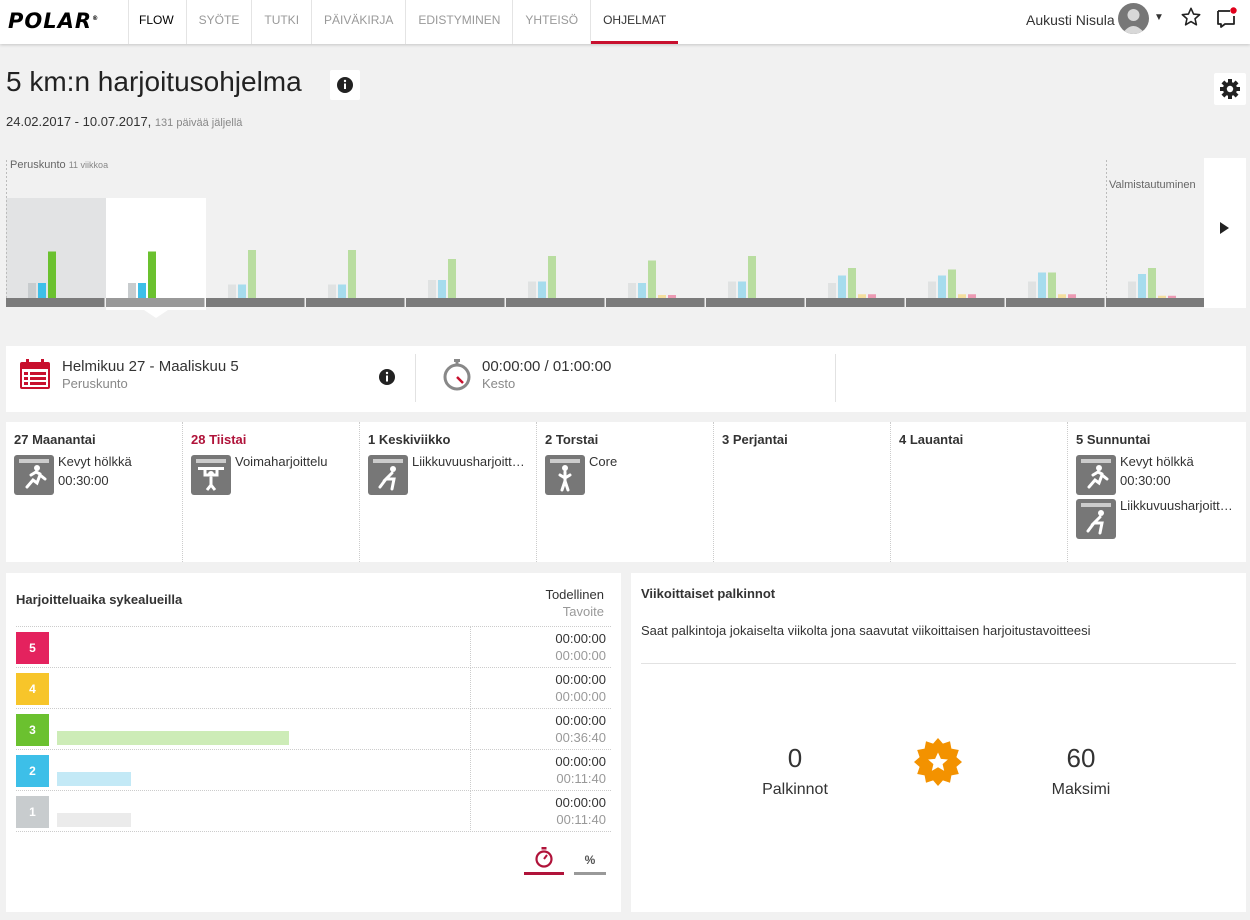 The image size is (1250, 920). Describe the element at coordinates (219, 439) in the screenshot. I see `day-header: 28 Tiistai` at that location.